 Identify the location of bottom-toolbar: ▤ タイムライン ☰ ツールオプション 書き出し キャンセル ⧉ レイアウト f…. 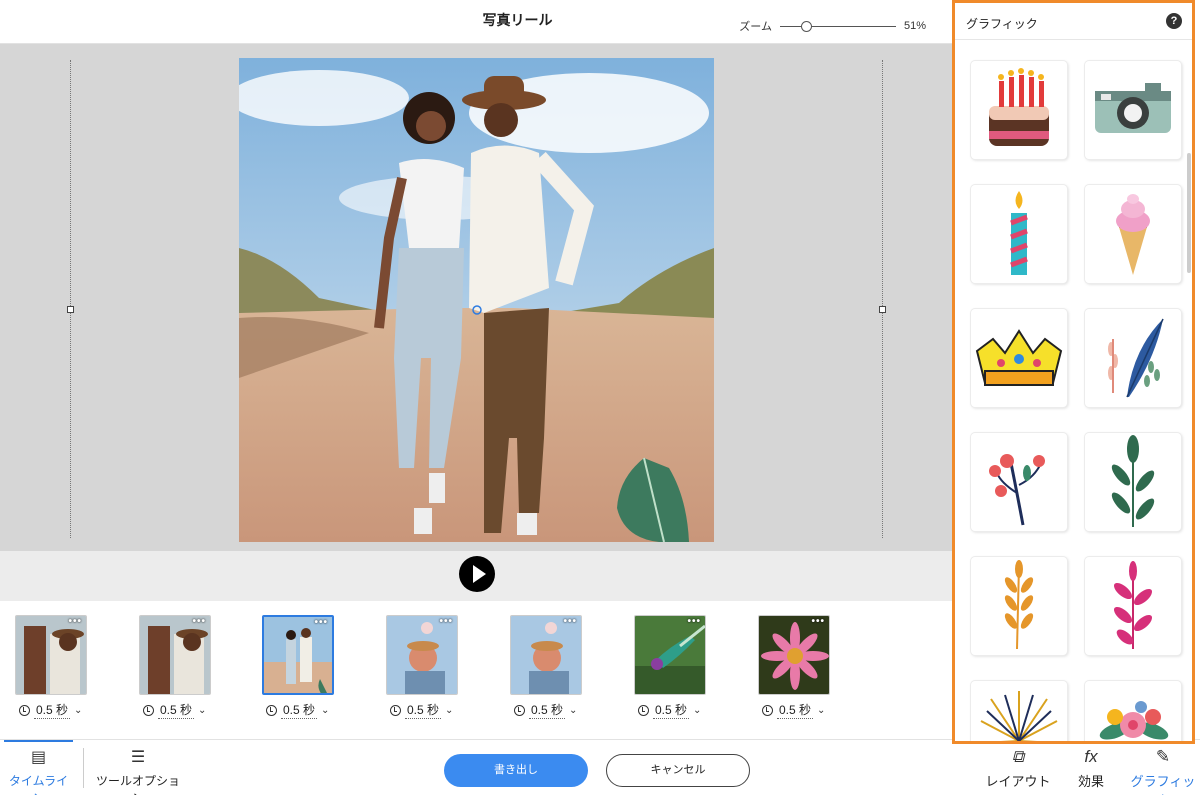
(600, 767).